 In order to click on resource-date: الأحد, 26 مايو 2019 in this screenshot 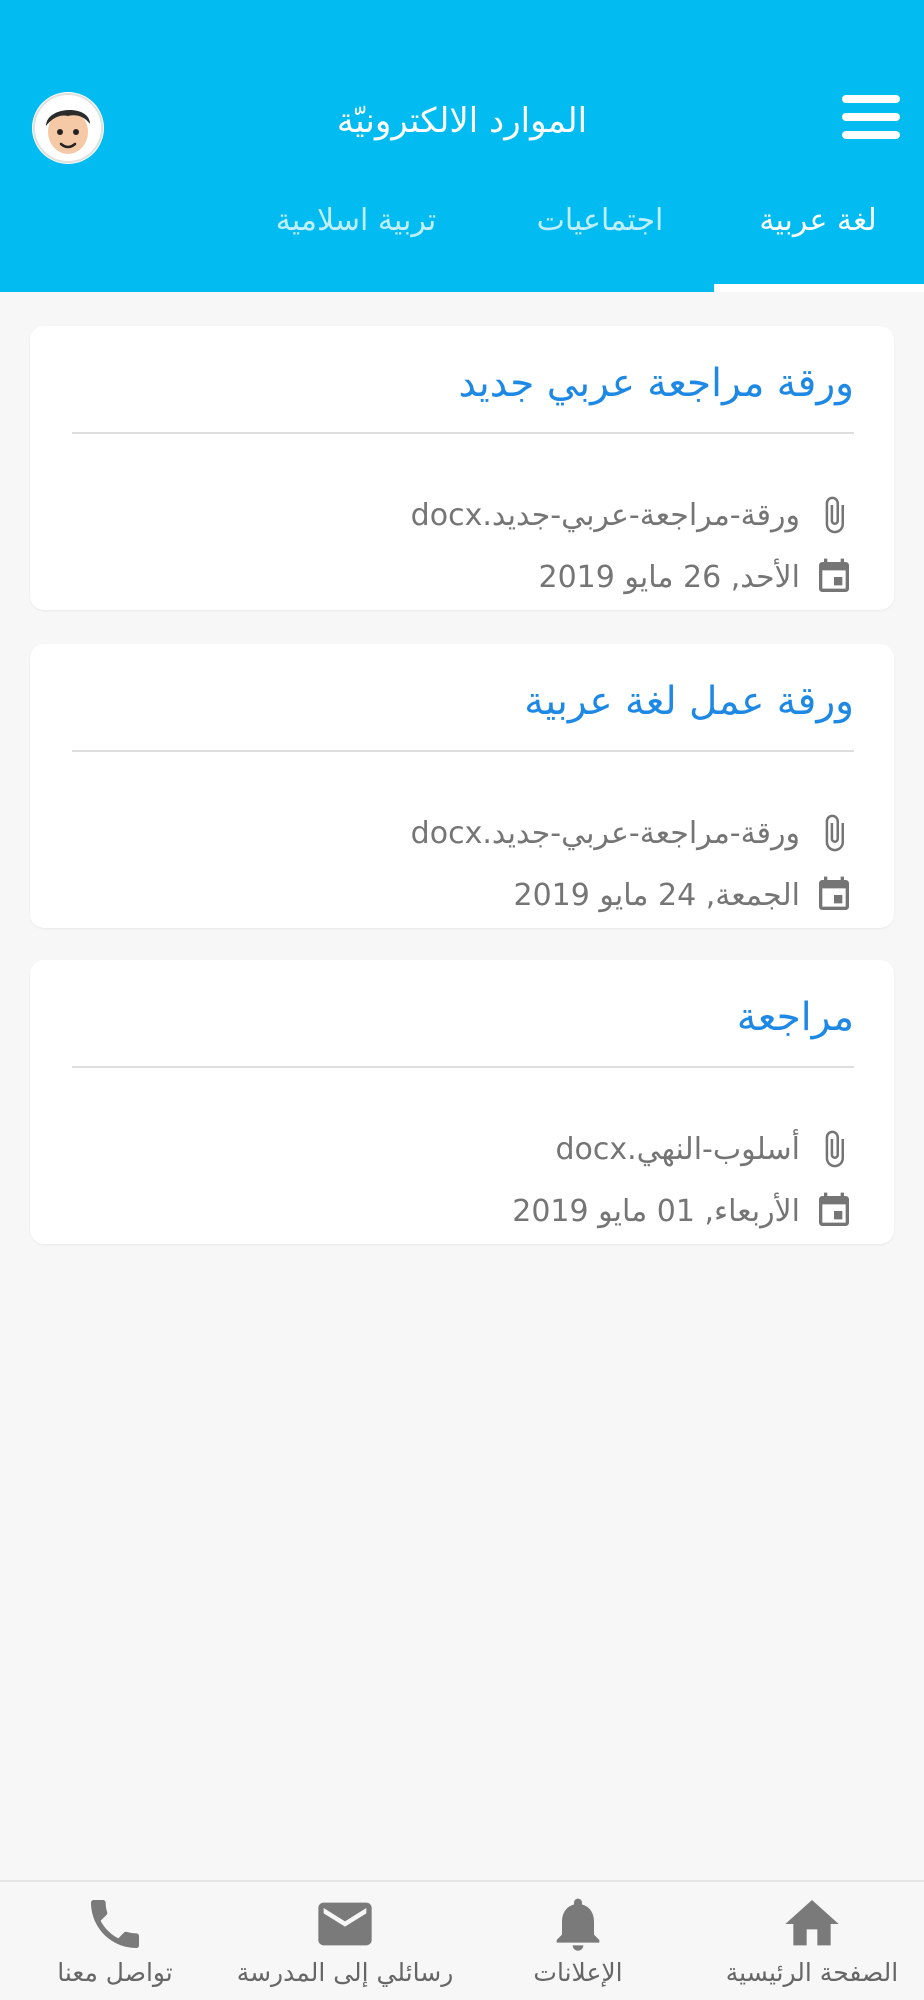, I will do `click(669, 577)`.